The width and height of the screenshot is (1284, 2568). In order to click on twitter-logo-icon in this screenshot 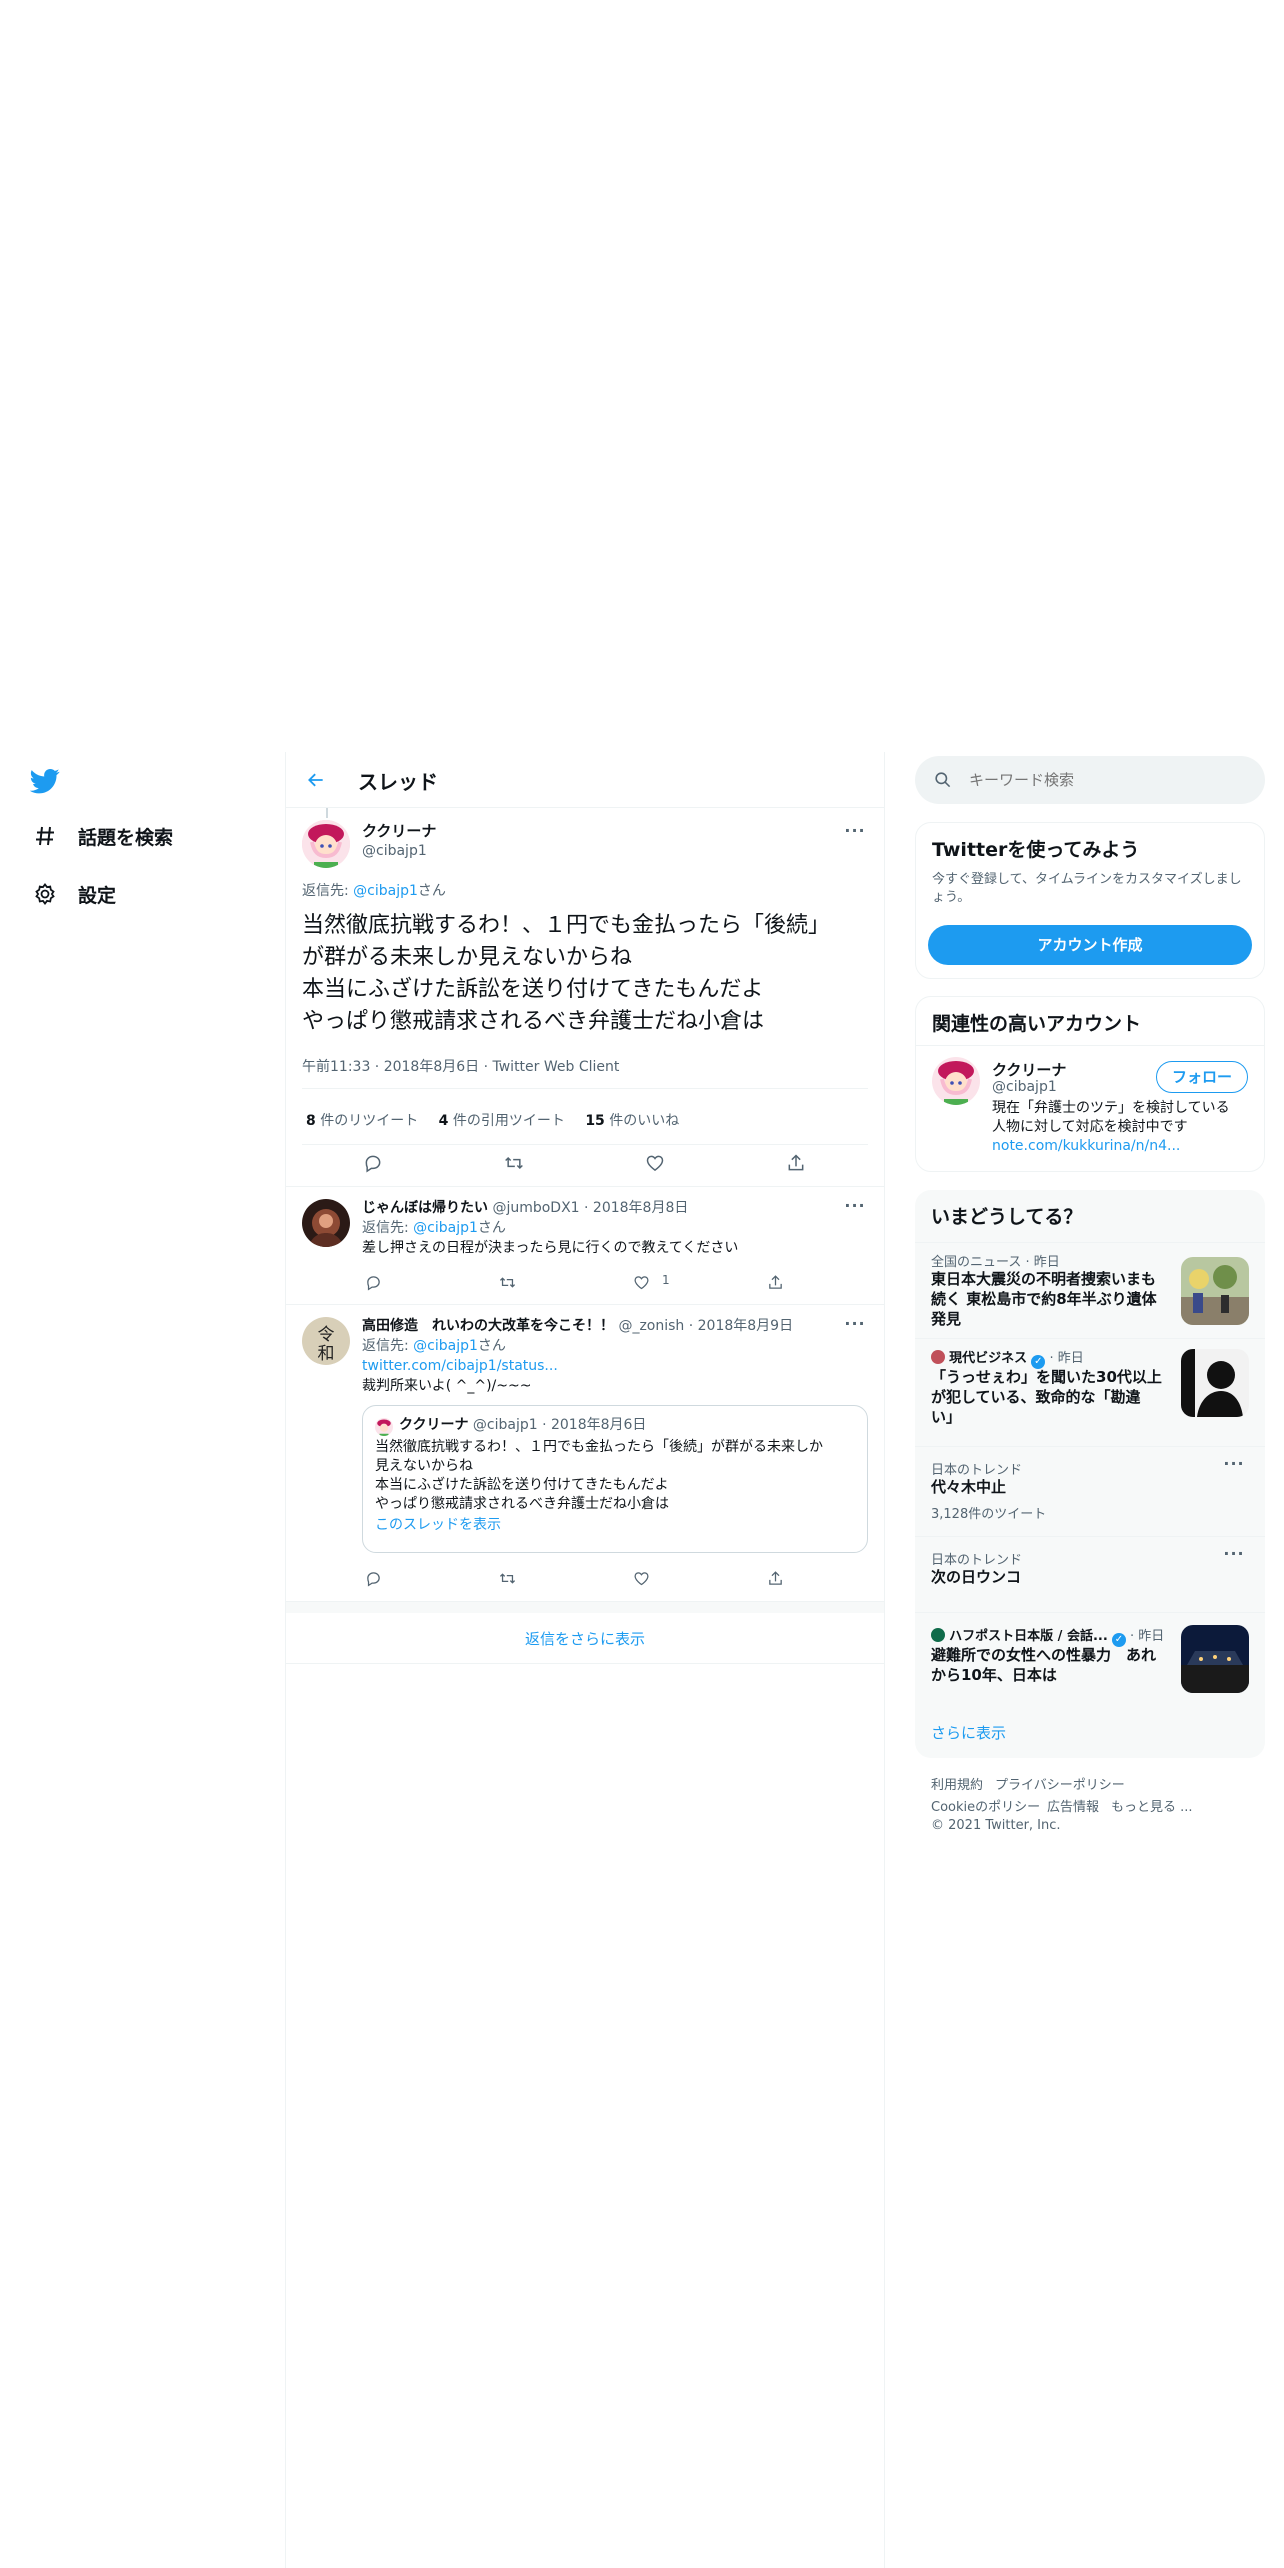, I will do `click(45, 782)`.